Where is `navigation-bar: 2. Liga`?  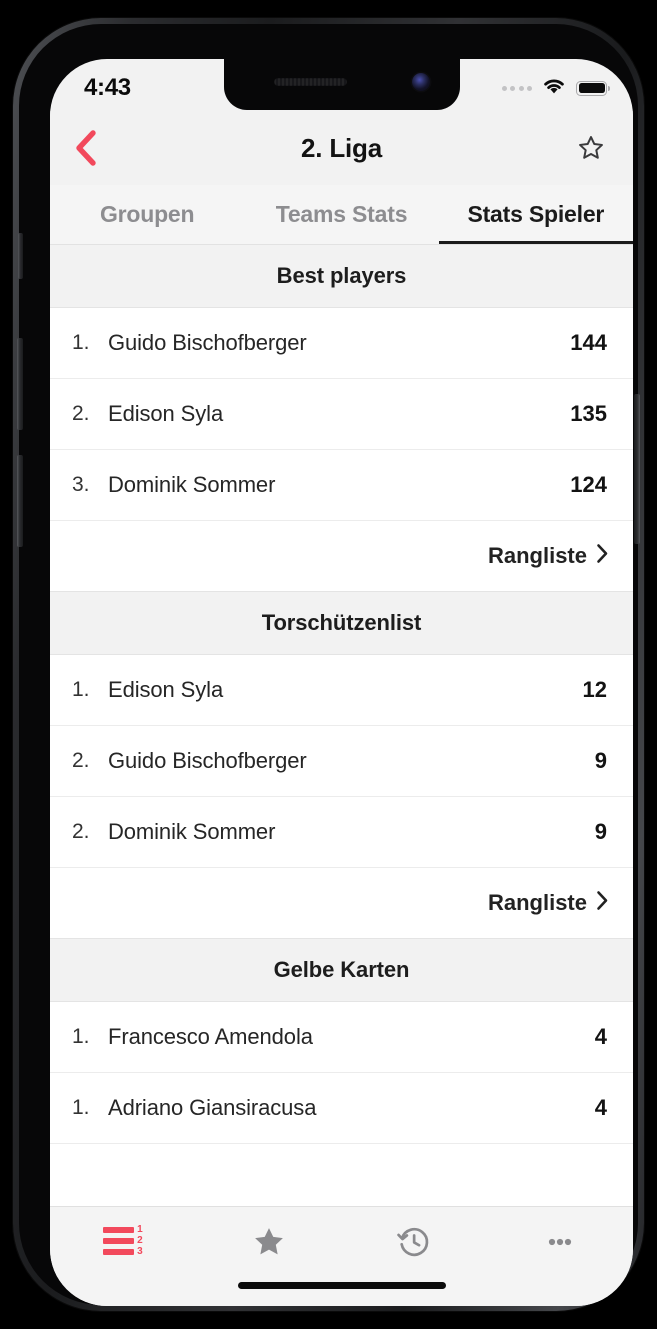
navigation-bar: 2. Liga is located at coordinates (341, 148).